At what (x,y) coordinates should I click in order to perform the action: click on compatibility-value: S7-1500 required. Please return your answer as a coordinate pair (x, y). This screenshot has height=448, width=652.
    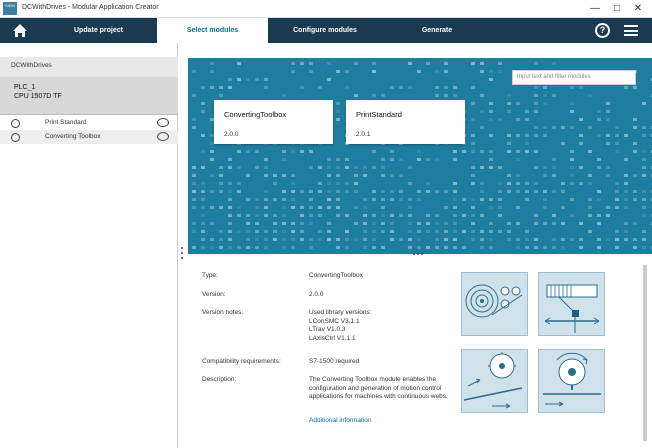
    Looking at the image, I should click on (334, 361).